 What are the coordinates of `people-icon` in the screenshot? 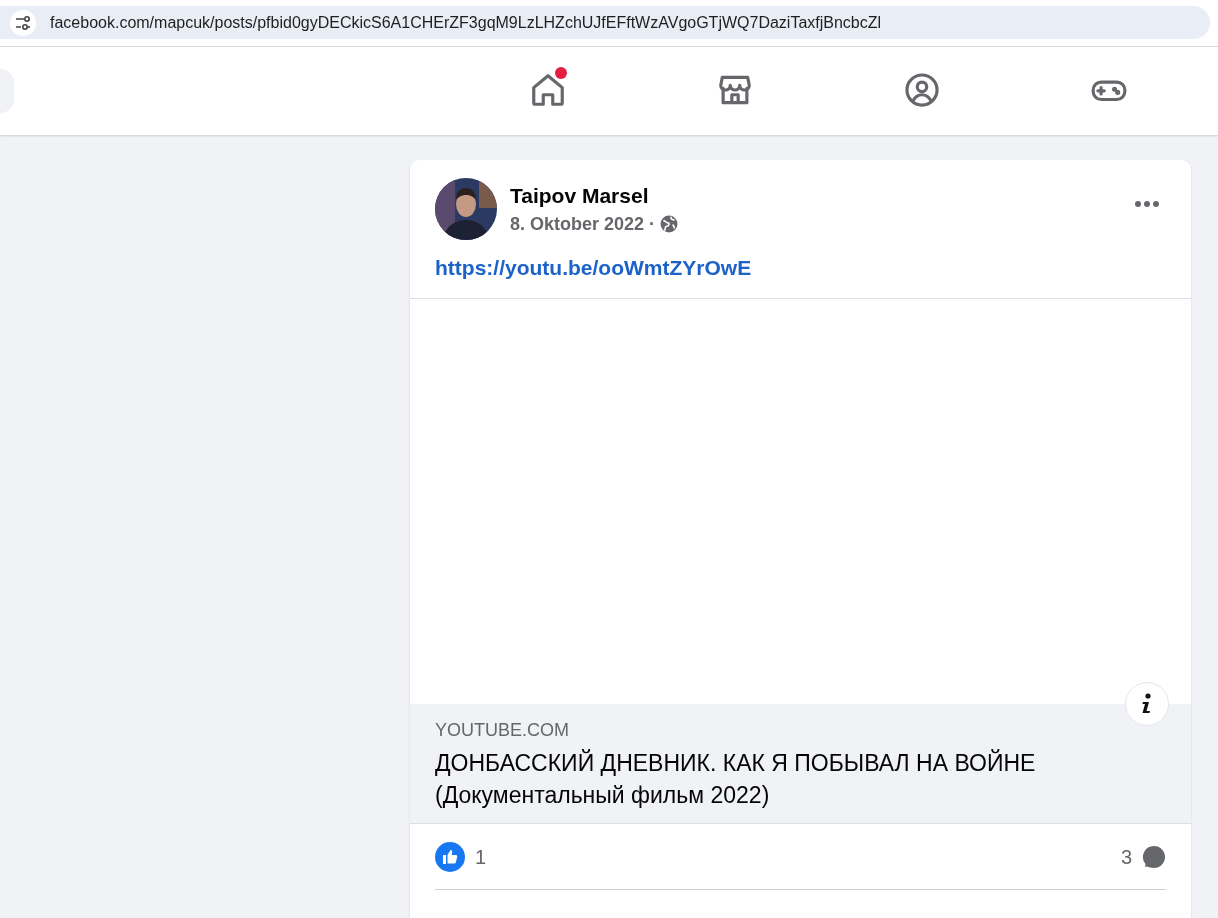 It's located at (921, 89).